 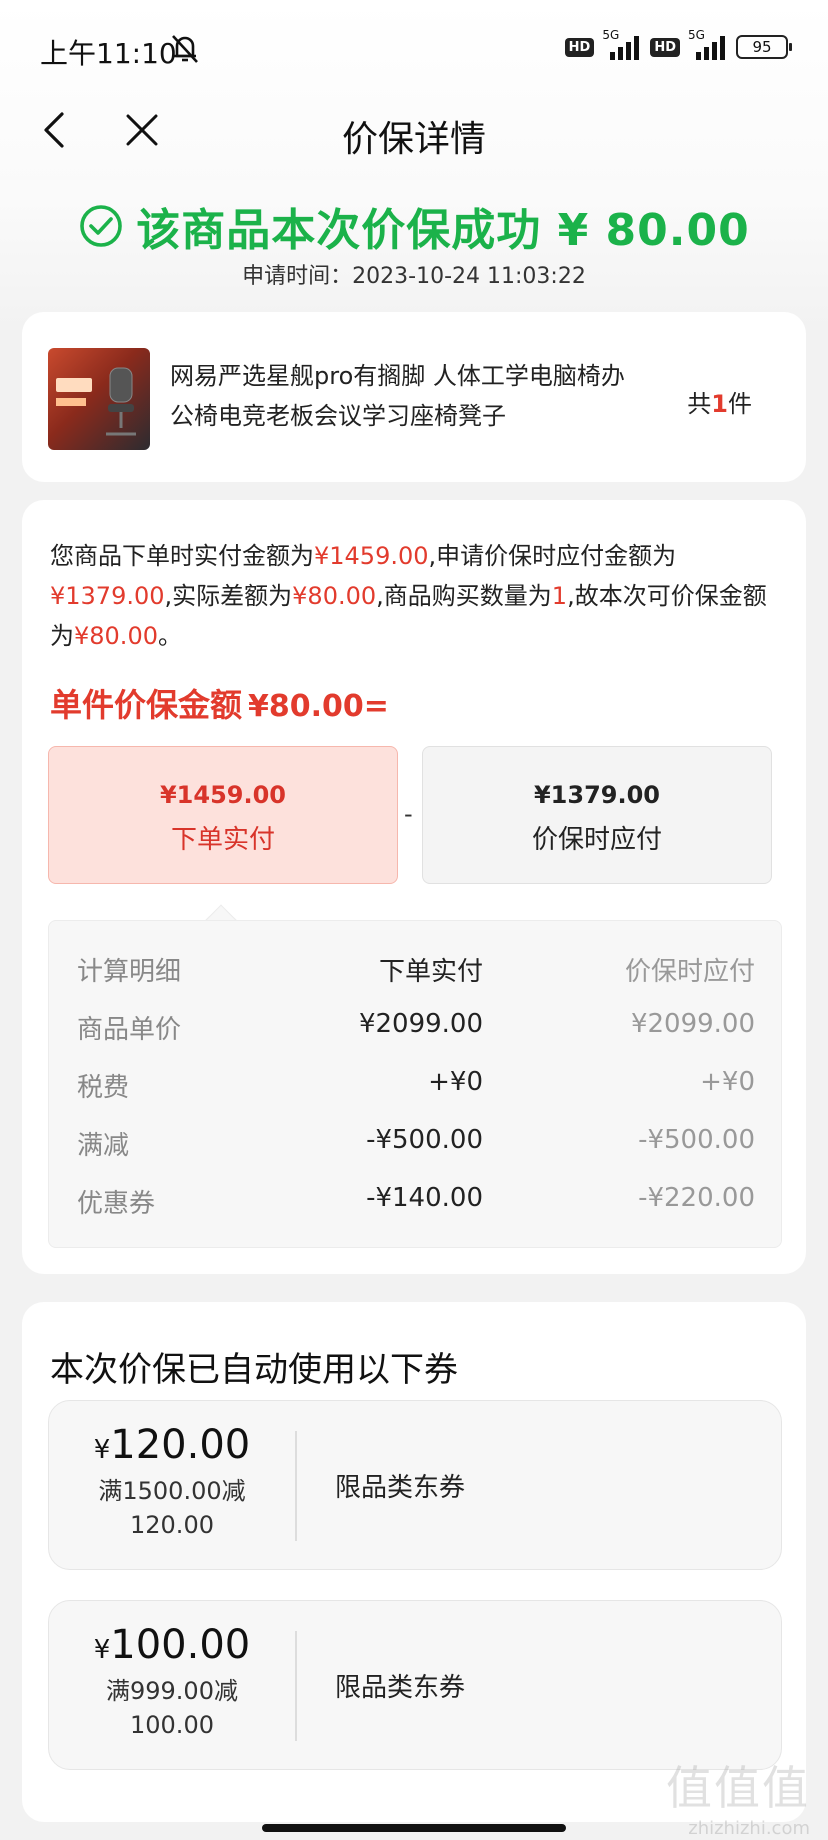 I want to click on success-text: 该商品本次价保成功 ¥ 80.00, so click(x=443, y=230).